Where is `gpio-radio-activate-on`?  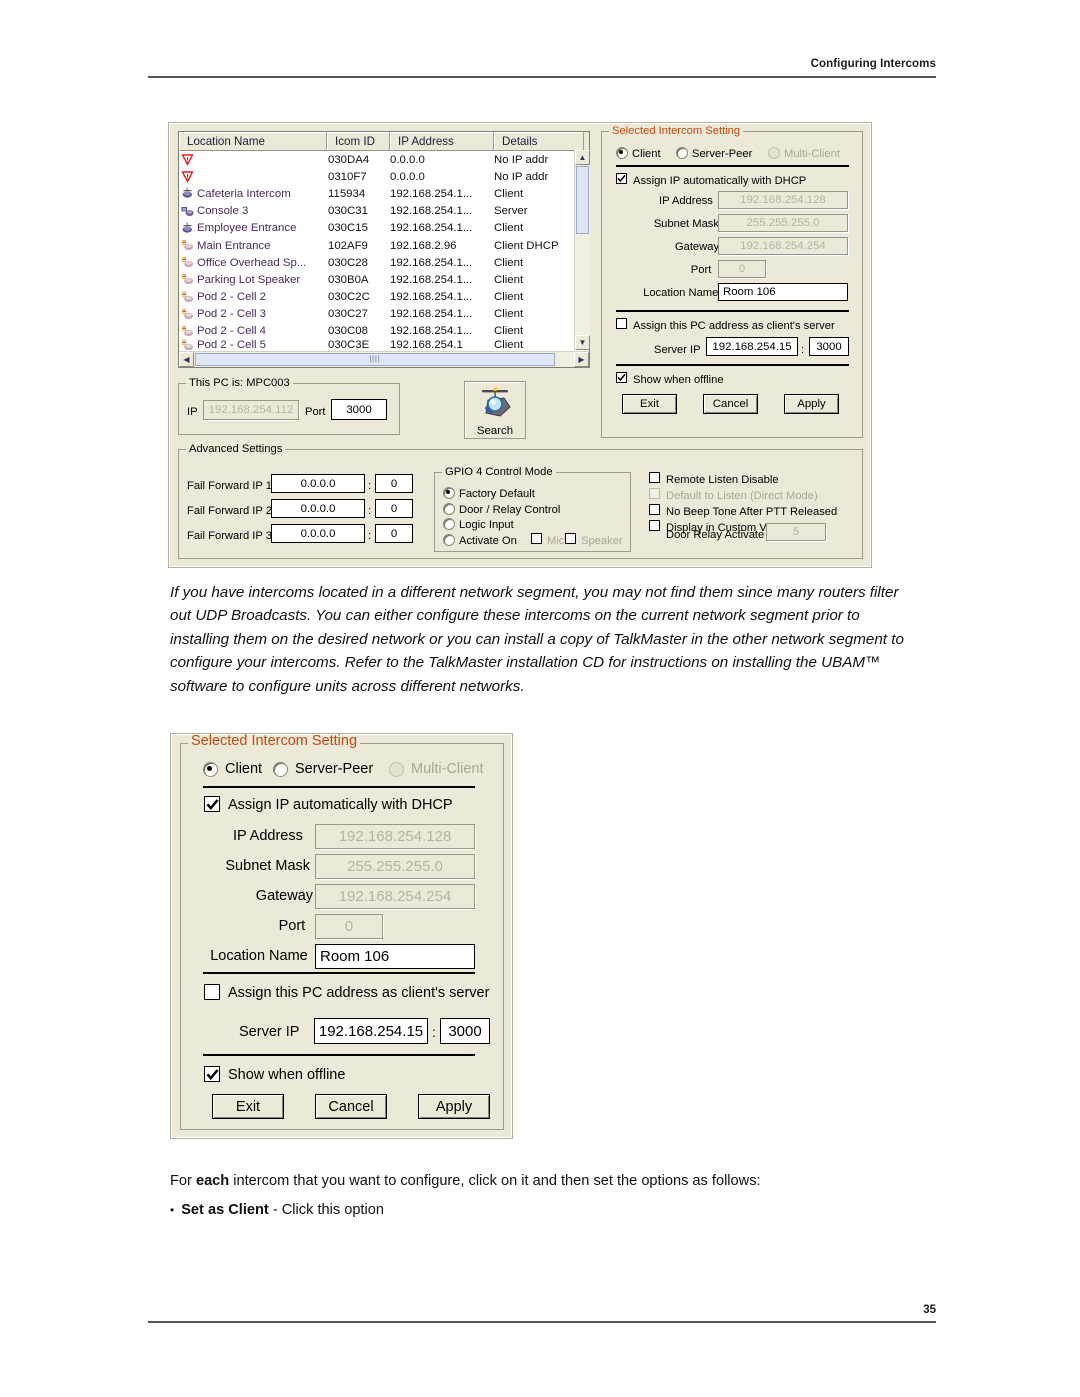
gpio-radio-activate-on is located at coordinates (449, 539).